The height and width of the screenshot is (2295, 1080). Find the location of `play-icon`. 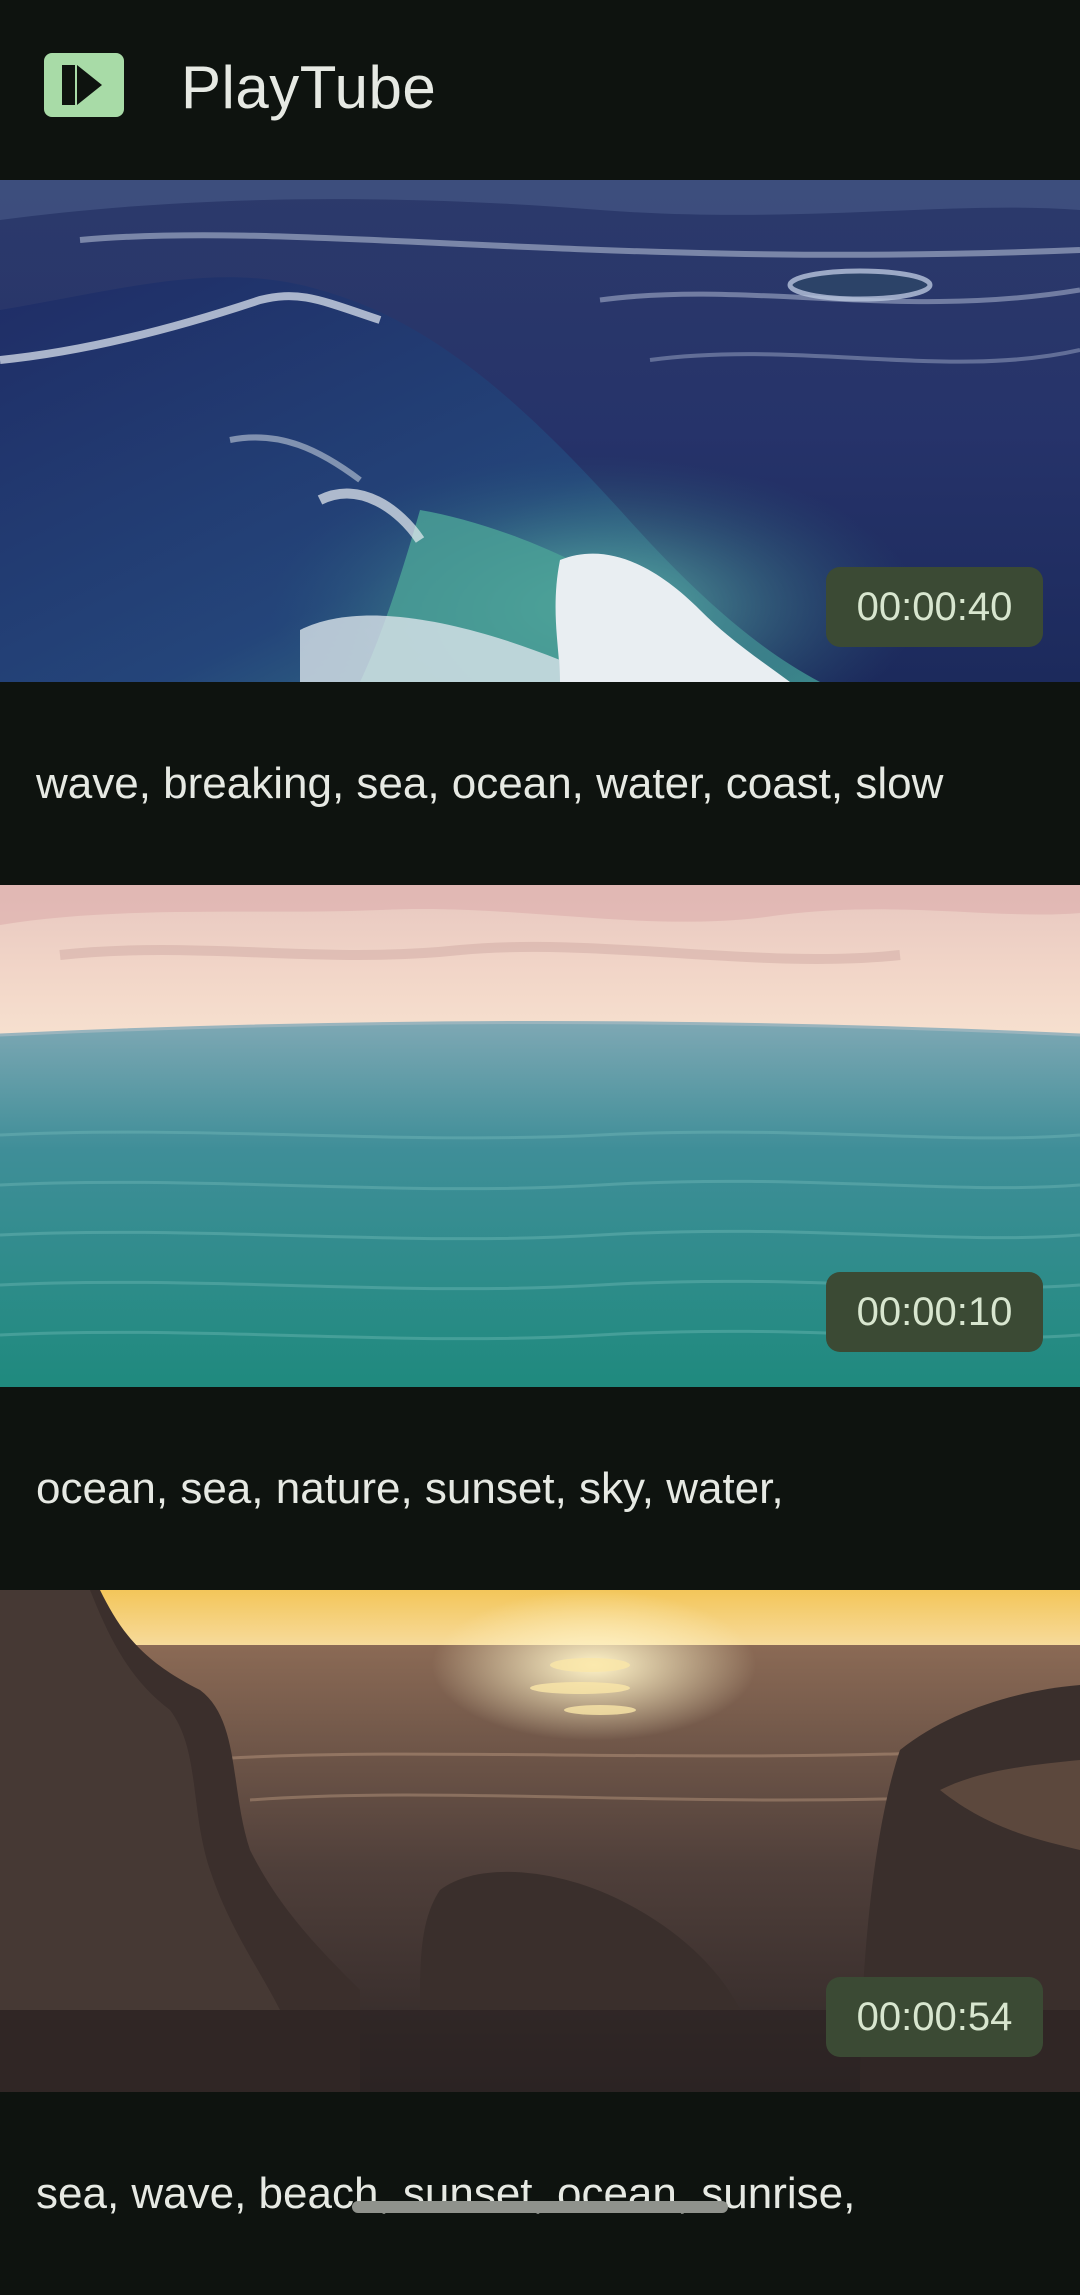

play-icon is located at coordinates (84, 85).